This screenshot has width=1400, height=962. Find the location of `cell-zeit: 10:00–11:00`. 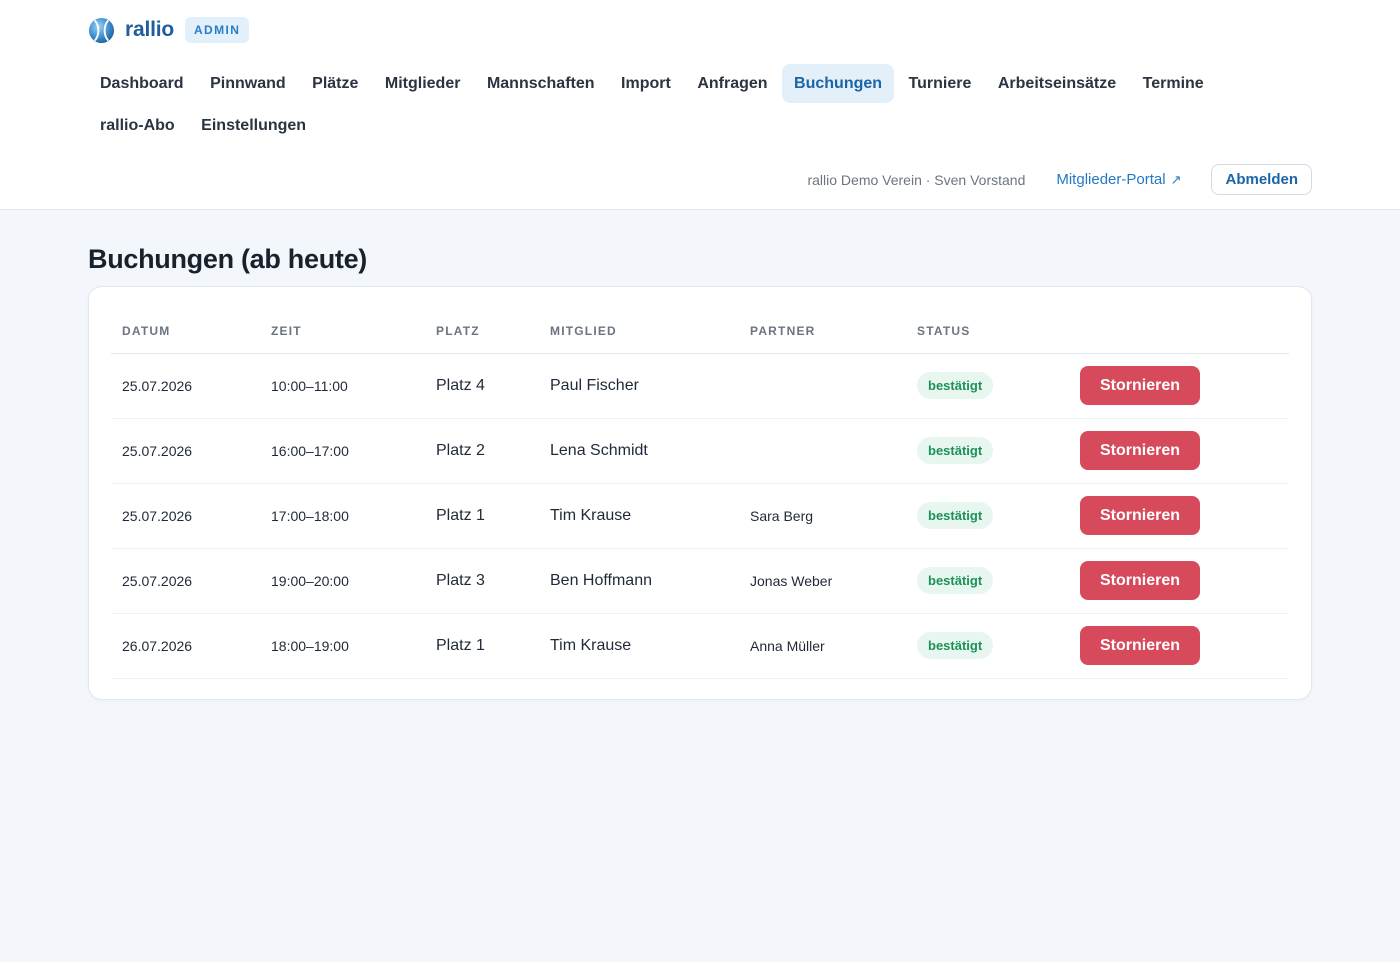

cell-zeit: 10:00–11:00 is located at coordinates (342, 386).